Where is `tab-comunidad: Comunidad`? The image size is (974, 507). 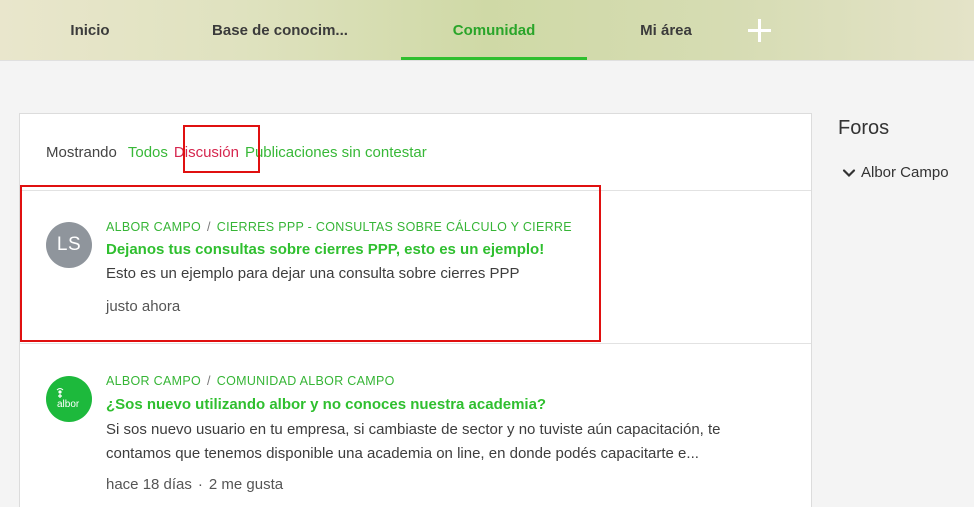
tab-comunidad: Comunidad is located at coordinates (494, 30).